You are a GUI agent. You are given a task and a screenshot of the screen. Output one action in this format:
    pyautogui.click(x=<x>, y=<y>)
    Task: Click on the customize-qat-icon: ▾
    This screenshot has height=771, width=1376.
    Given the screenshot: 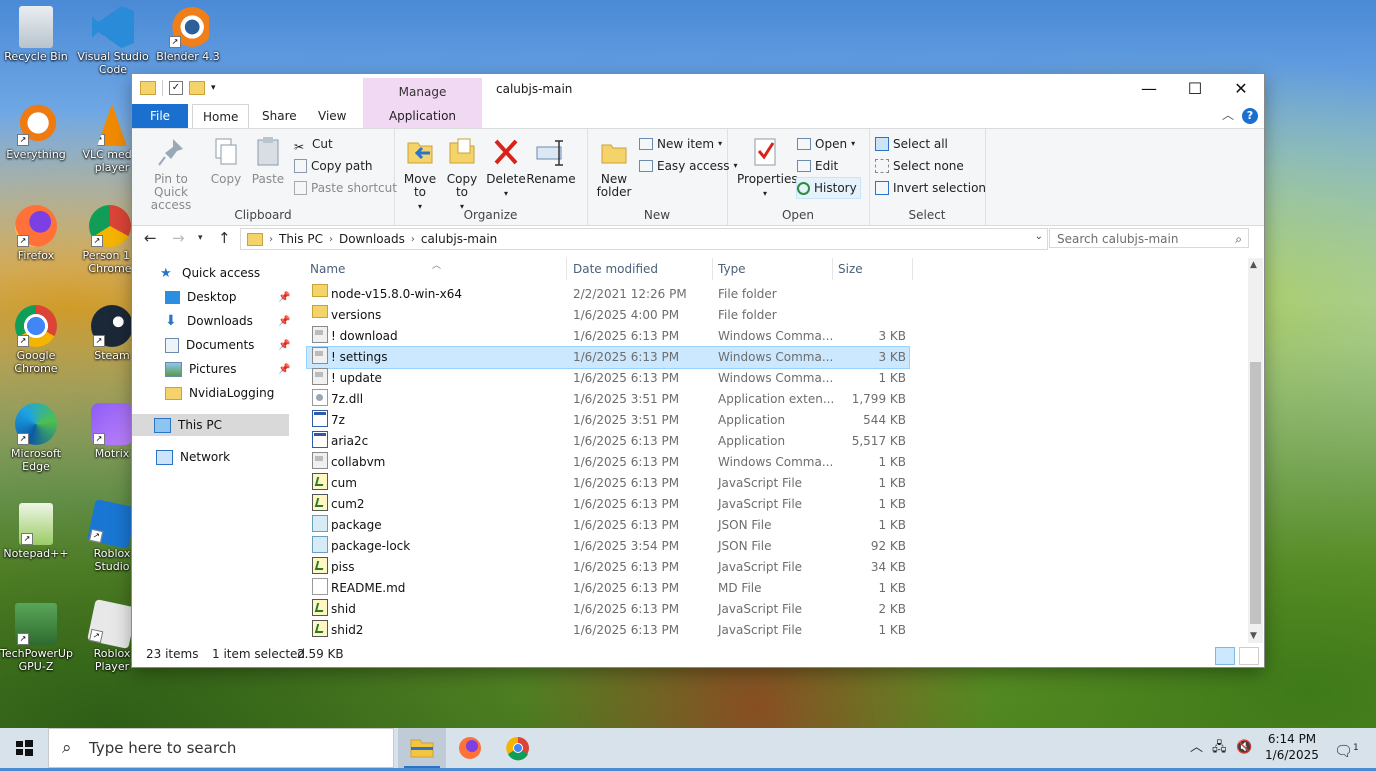 What is the action you would take?
    pyautogui.click(x=213, y=88)
    